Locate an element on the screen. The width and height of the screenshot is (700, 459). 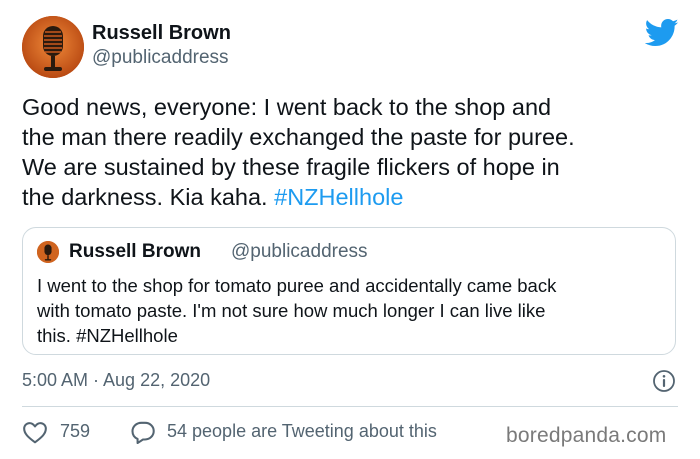
hashtag-link: #NZHellhole is located at coordinates (338, 197).